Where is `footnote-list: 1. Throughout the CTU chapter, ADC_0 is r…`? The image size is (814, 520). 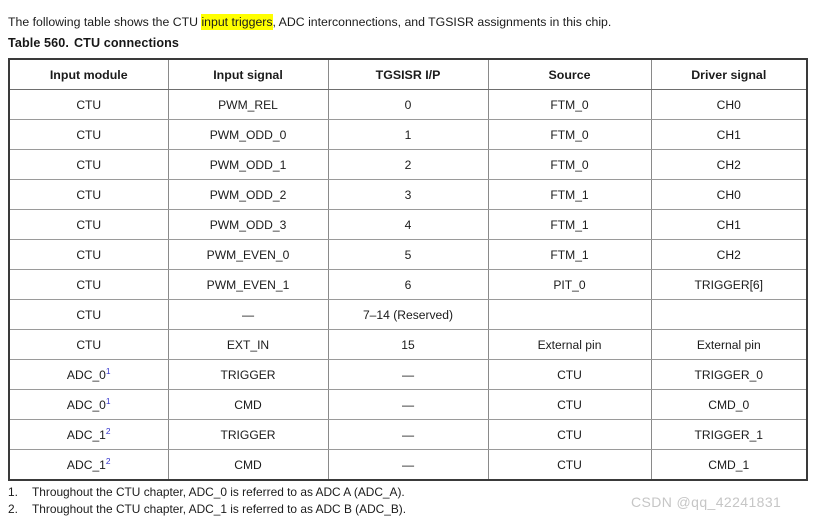 footnote-list: 1. Throughout the CTU chapter, ADC_0 is r… is located at coordinates (207, 500).